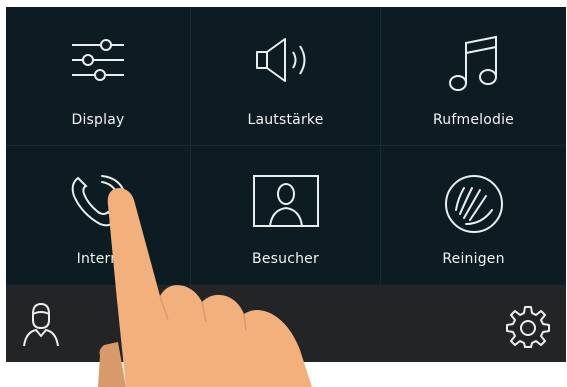 This screenshot has width=567, height=387. Describe the element at coordinates (285, 120) in the screenshot. I see `tile-label-volume: Lautstärke` at that location.